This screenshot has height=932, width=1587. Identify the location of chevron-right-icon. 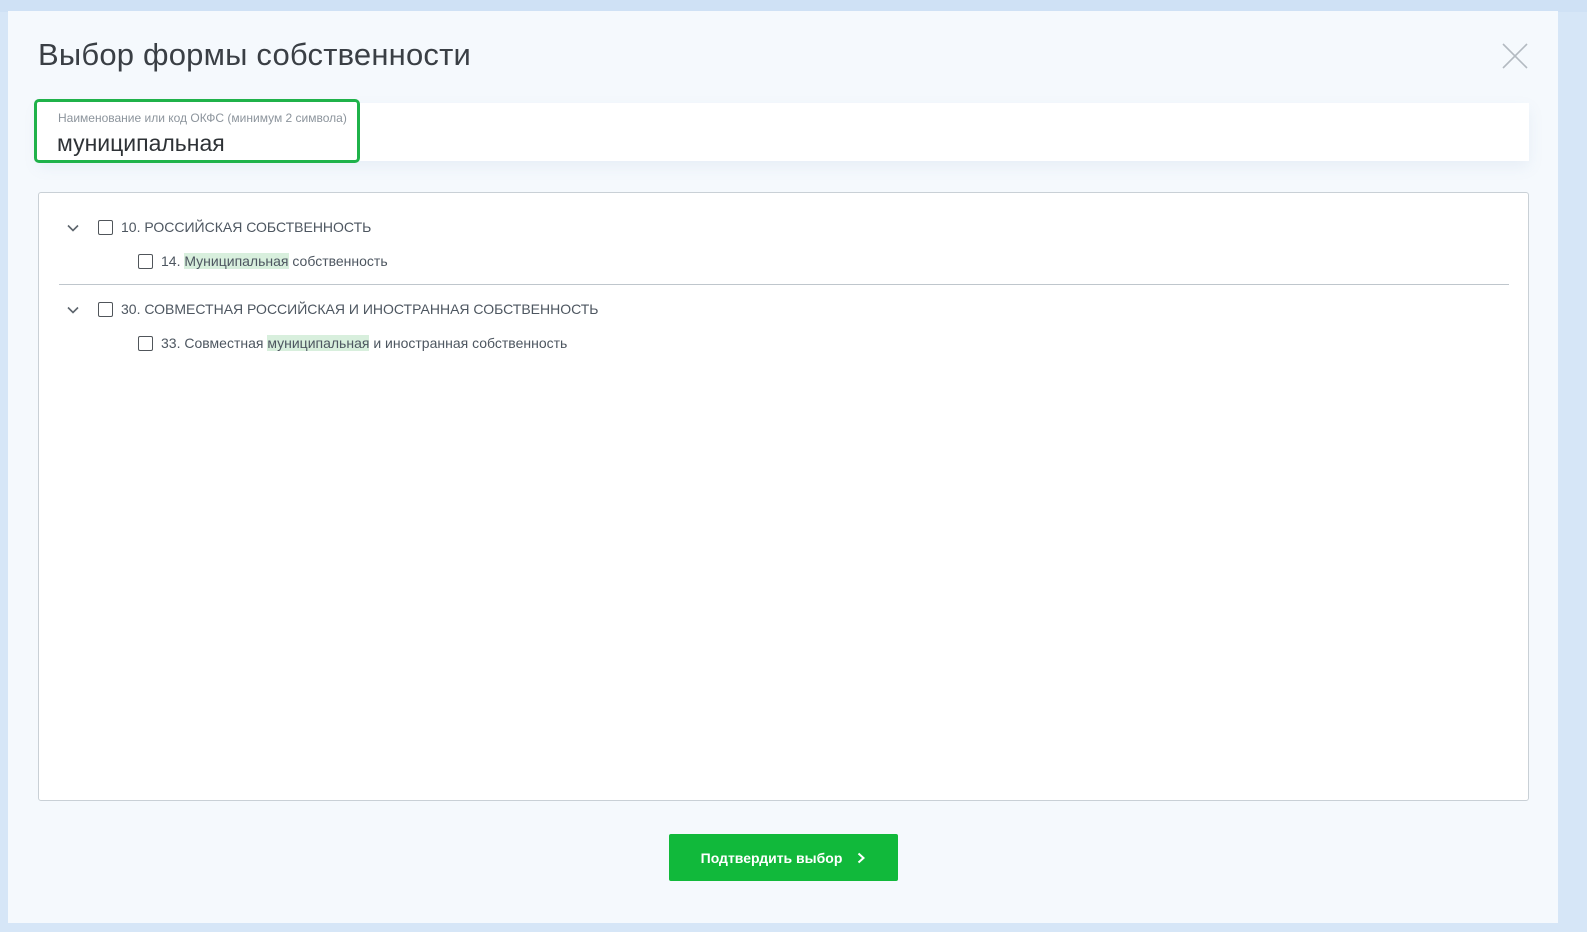
(861, 858).